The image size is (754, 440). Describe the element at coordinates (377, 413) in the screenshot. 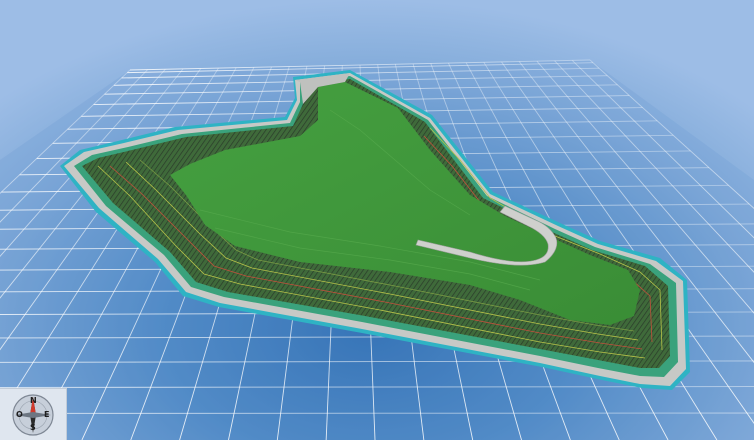

I see `grid-line` at that location.